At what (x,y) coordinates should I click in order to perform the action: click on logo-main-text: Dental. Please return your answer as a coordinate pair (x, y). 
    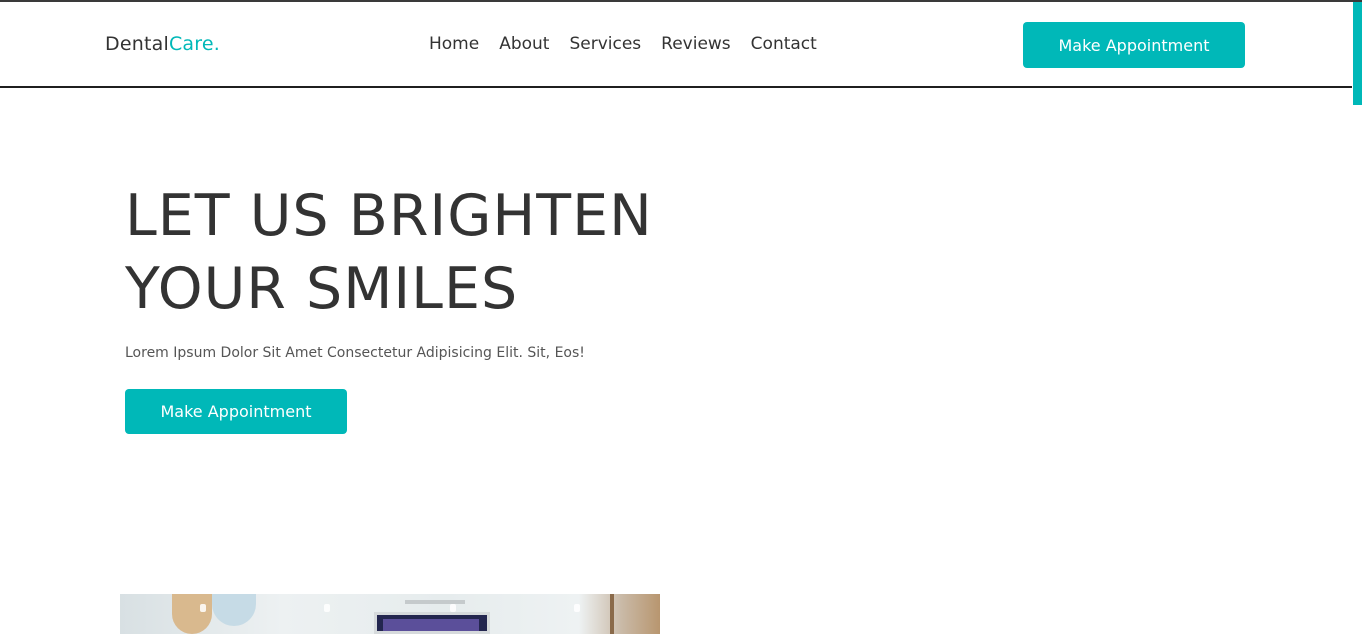
    Looking at the image, I should click on (137, 44).